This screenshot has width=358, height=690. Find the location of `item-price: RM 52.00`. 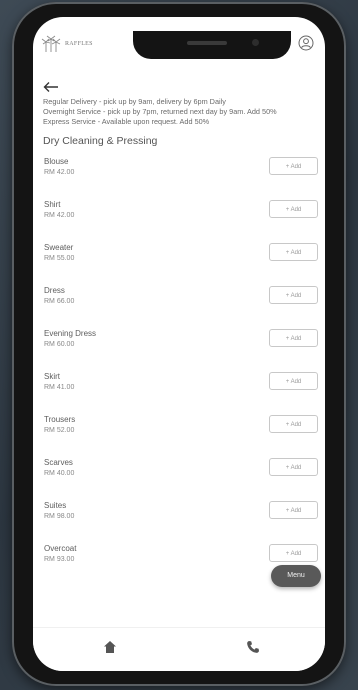

item-price: RM 52.00 is located at coordinates (59, 430).